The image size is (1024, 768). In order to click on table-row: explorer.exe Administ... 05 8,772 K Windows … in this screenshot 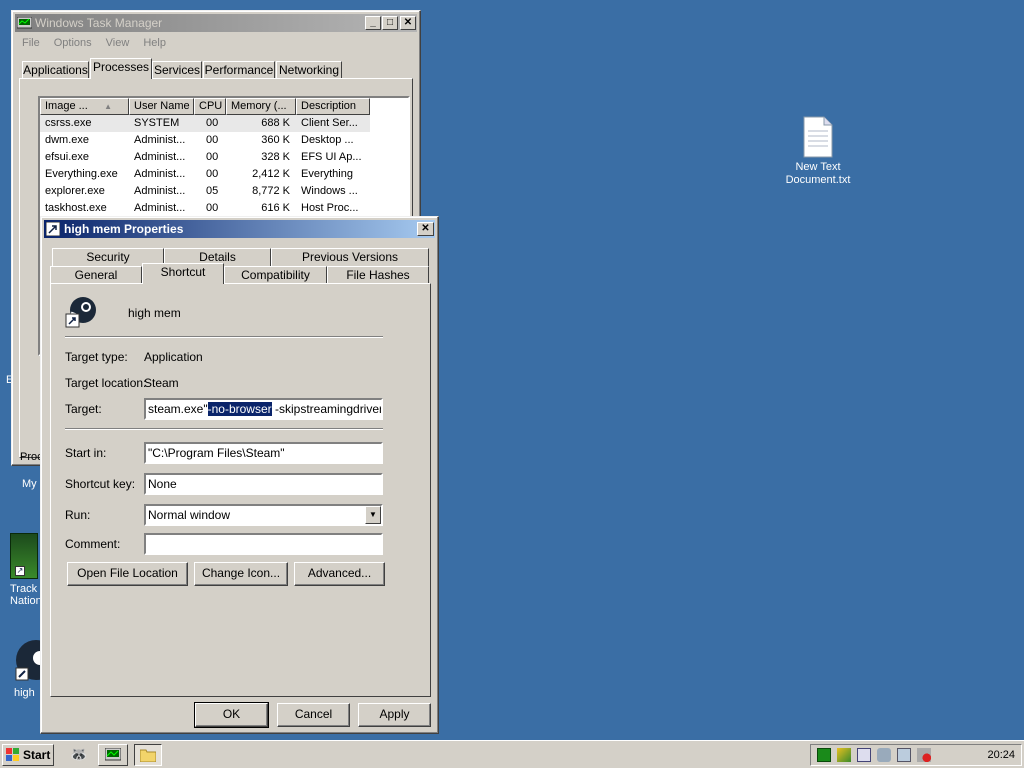, I will do `click(224, 191)`.